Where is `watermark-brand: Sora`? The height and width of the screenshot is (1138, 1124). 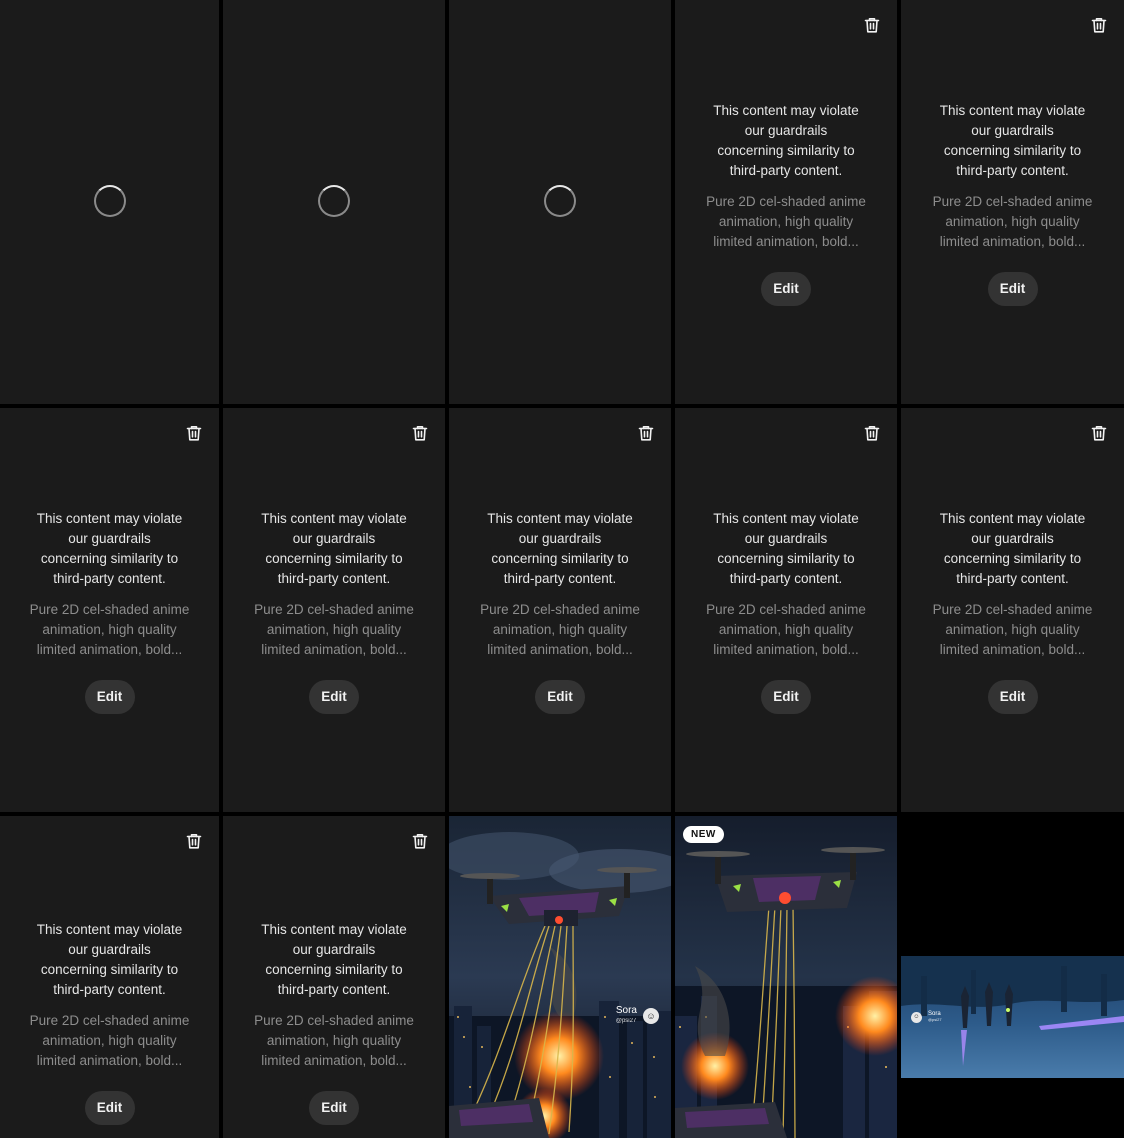
watermark-brand: Sora is located at coordinates (626, 1010).